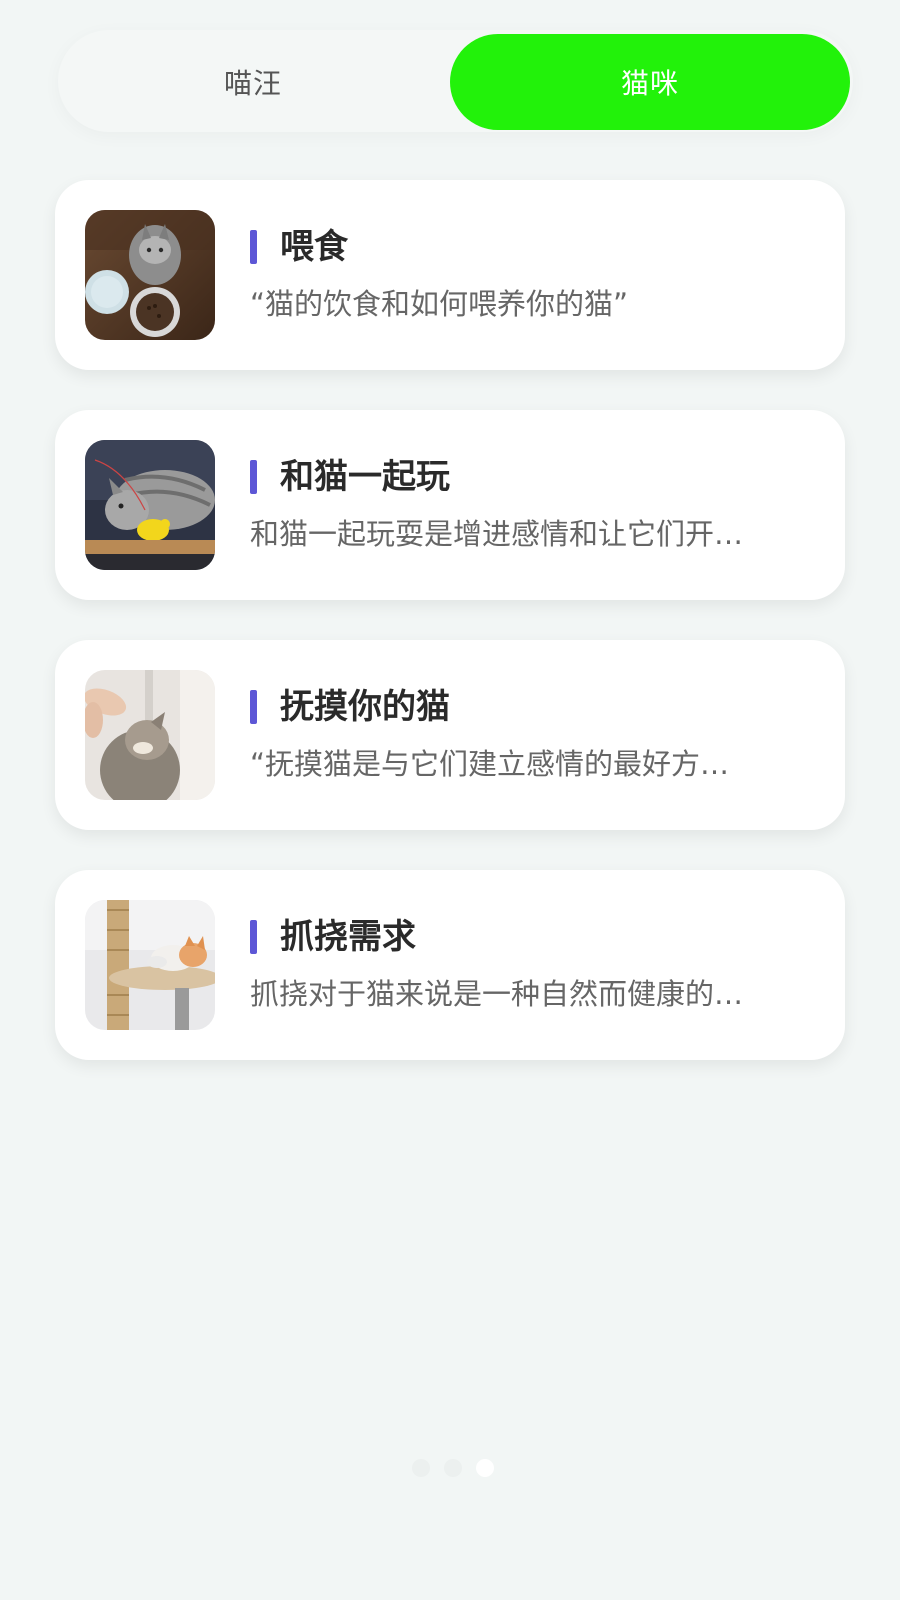 This screenshot has height=1600, width=900. Describe the element at coordinates (450, 275) in the screenshot. I see `card-feeding: 喂食 “猫的饮食和如何喂养你的猫”` at that location.